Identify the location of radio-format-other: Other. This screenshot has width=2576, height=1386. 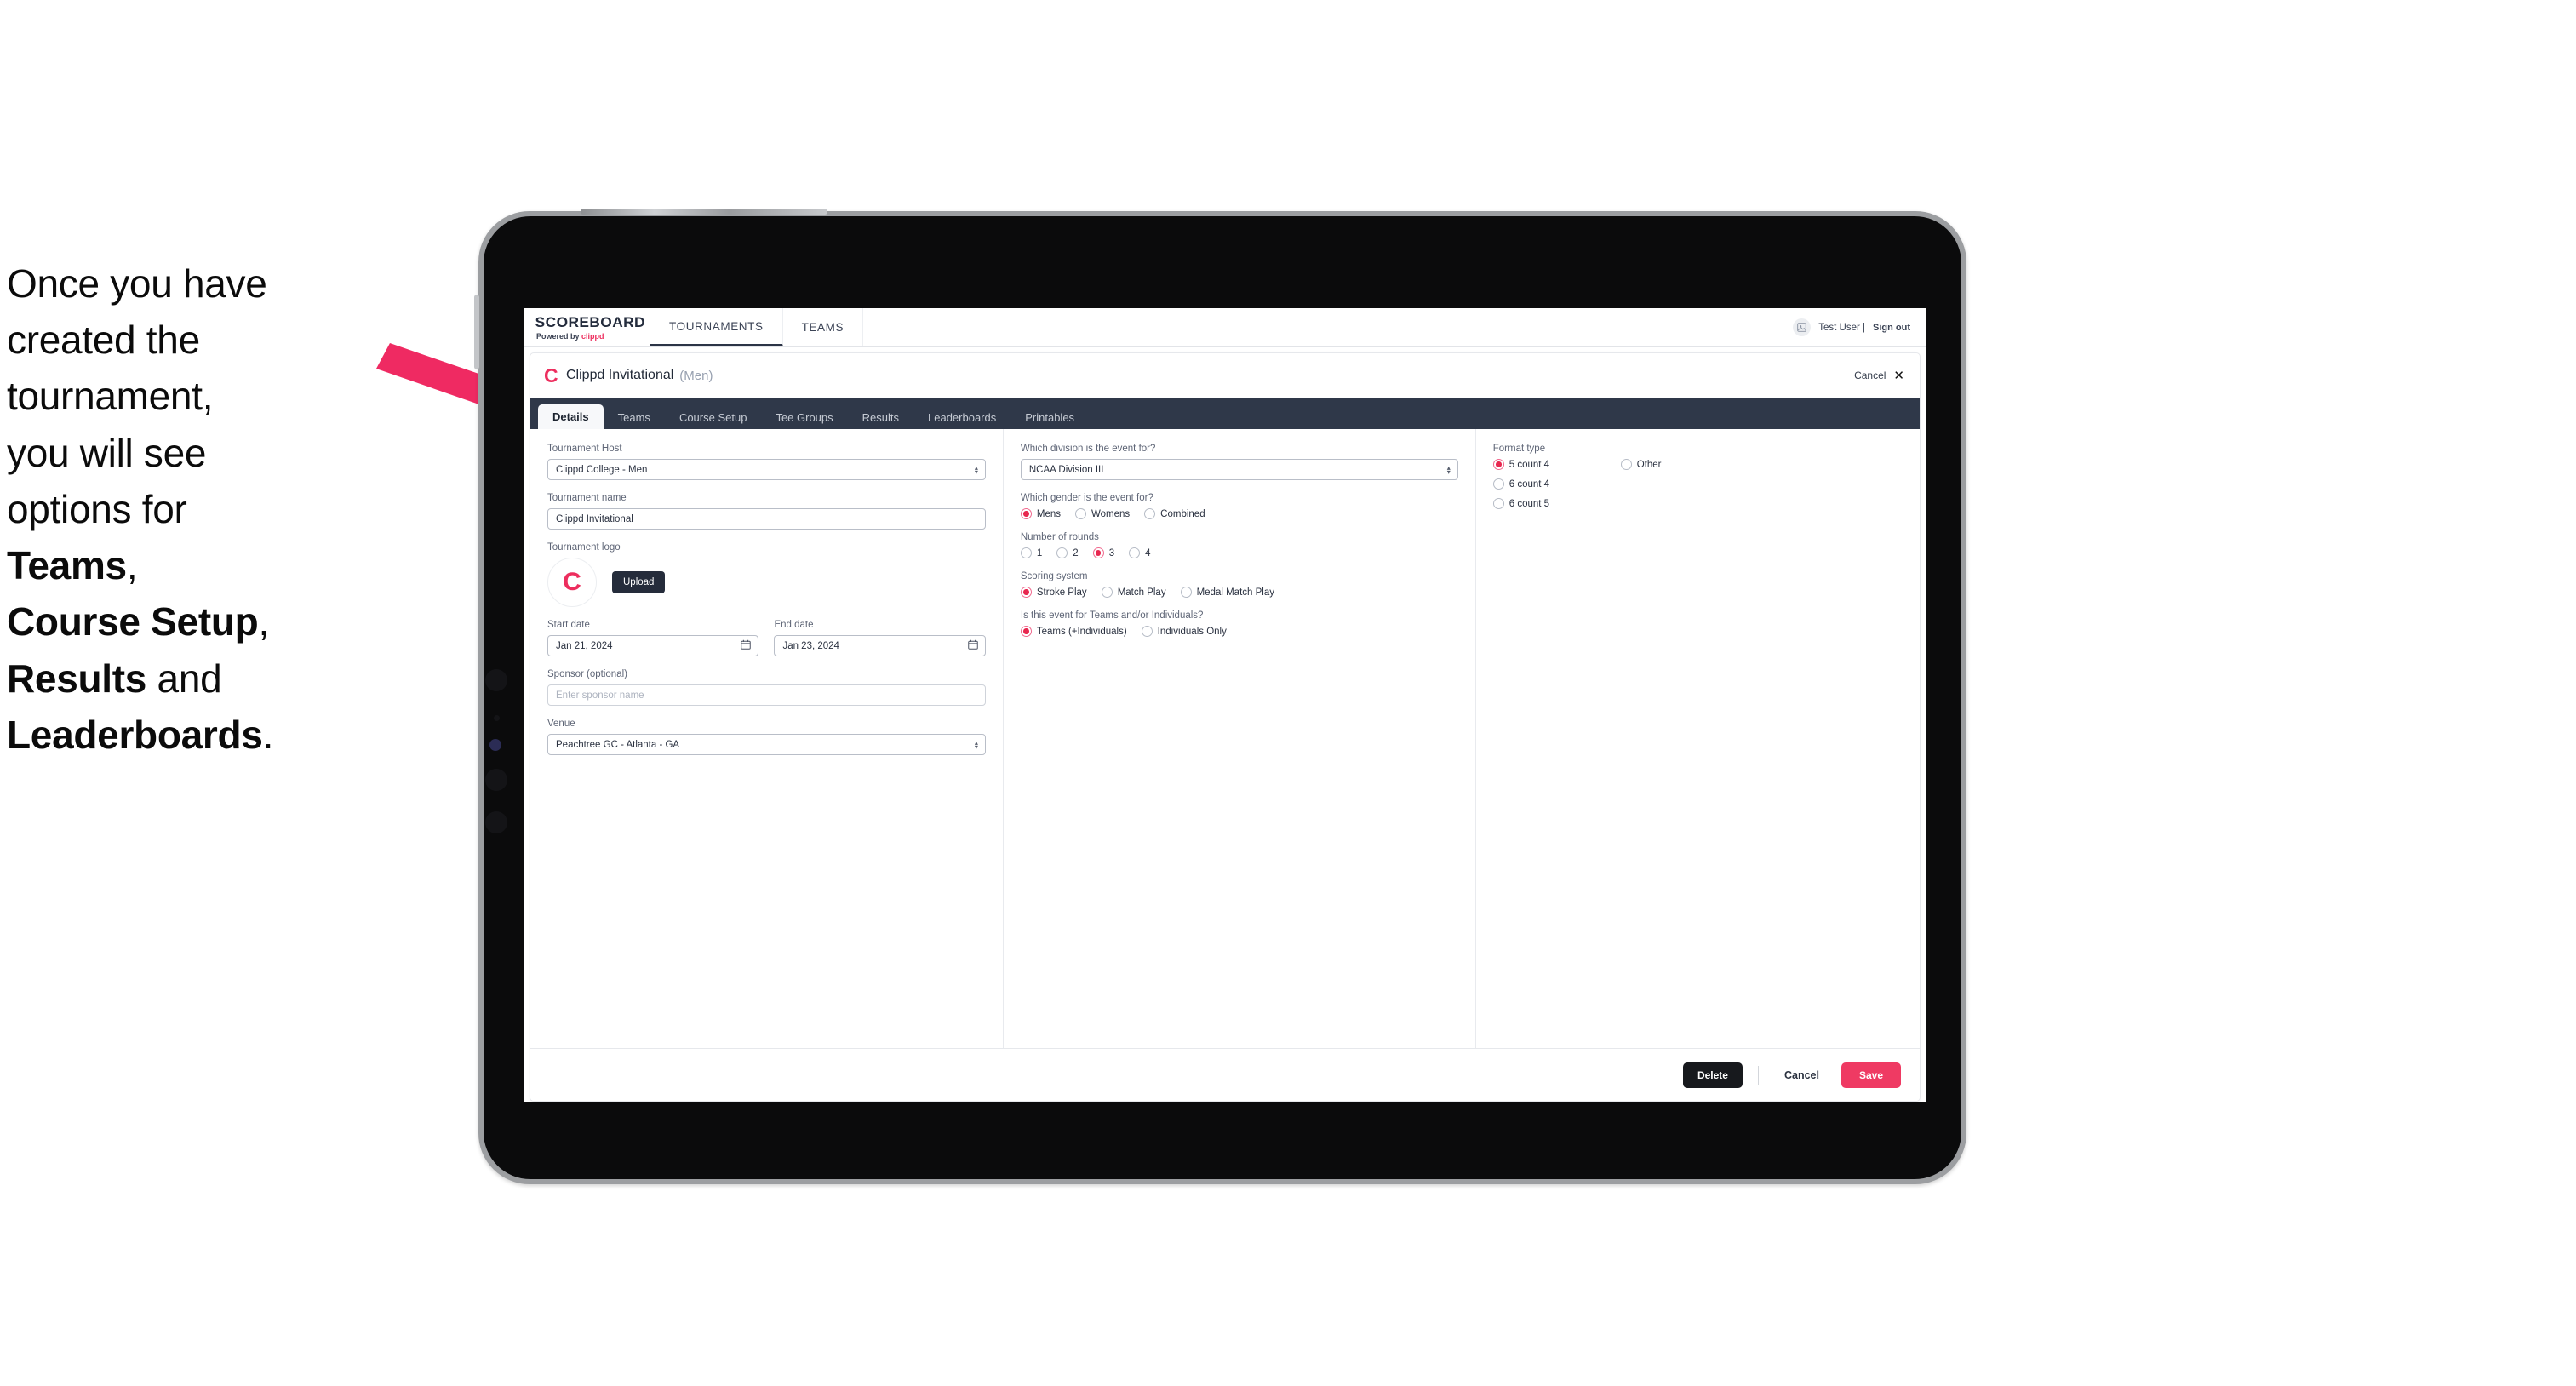
(1641, 464).